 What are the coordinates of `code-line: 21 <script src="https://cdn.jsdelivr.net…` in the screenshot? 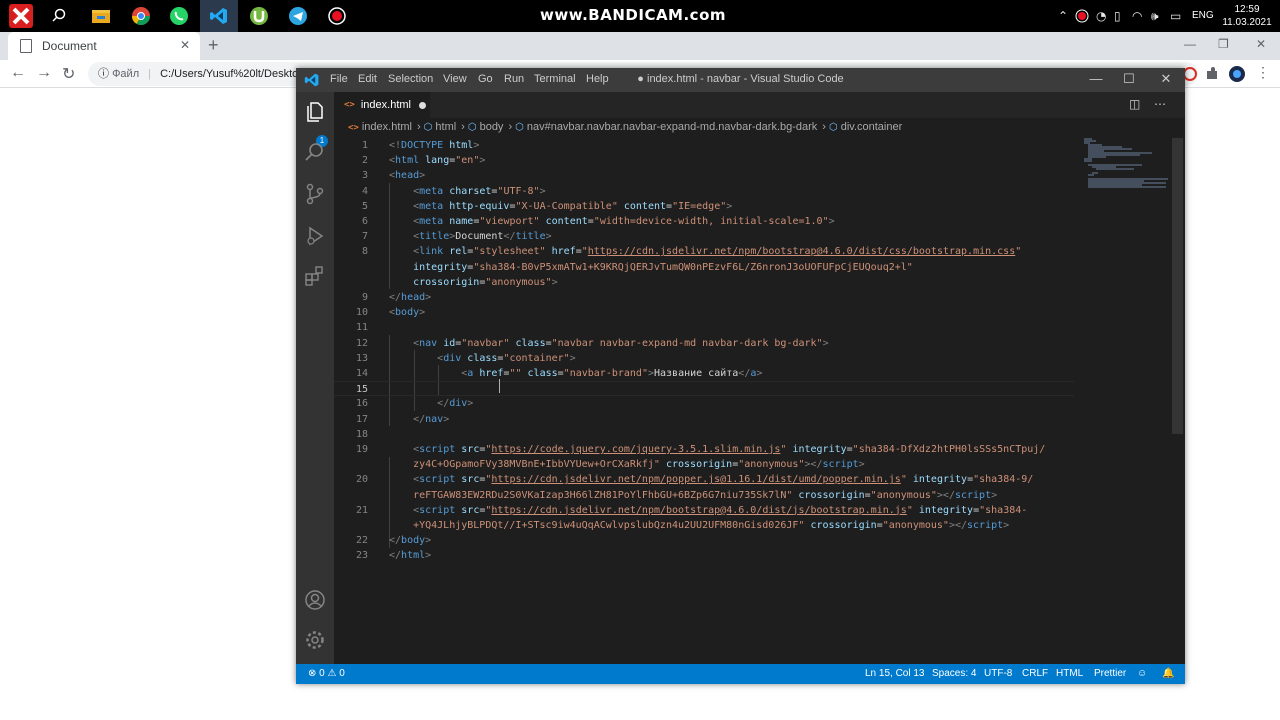 It's located at (704, 510).